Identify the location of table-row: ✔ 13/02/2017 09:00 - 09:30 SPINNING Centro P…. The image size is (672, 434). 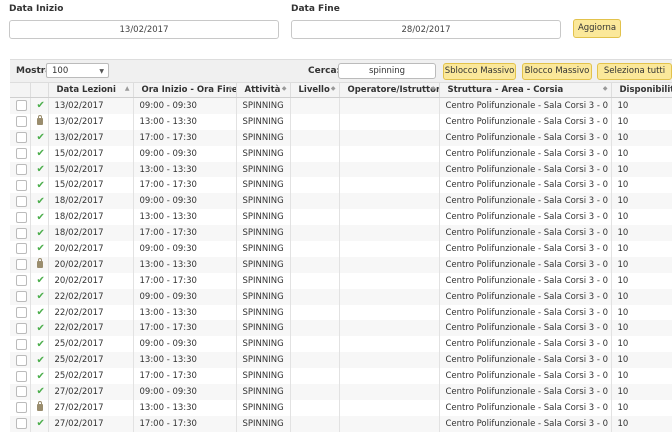
(341, 105).